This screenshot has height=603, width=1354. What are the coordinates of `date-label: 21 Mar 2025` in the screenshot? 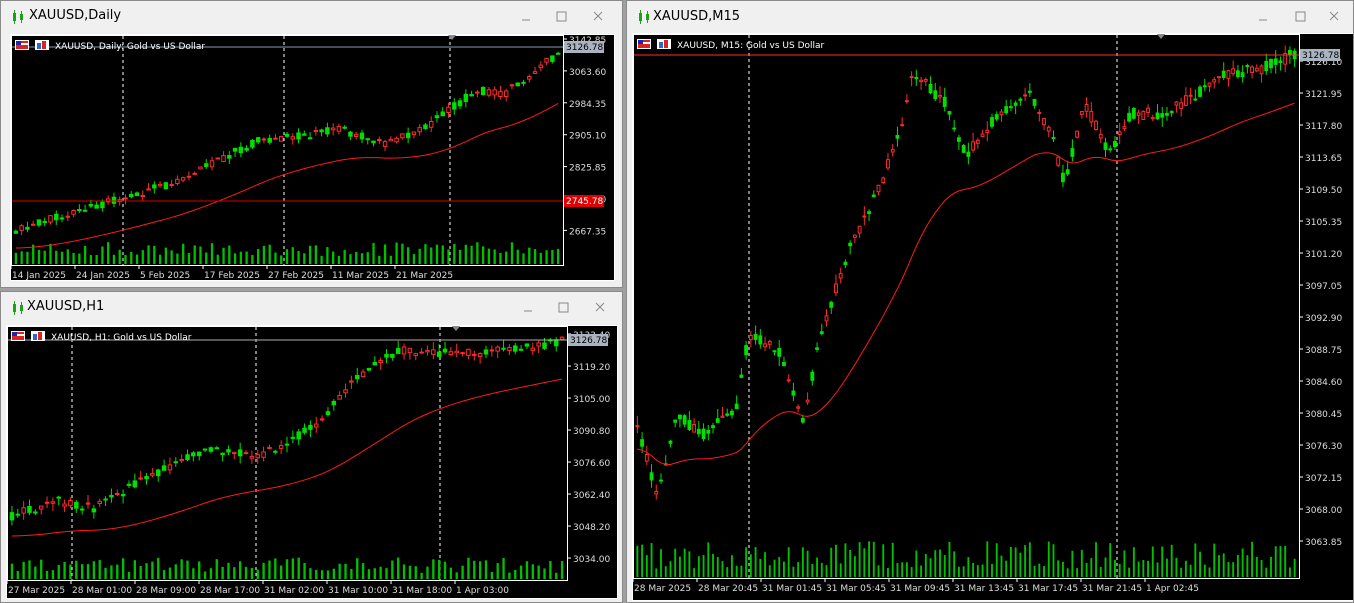 It's located at (424, 275).